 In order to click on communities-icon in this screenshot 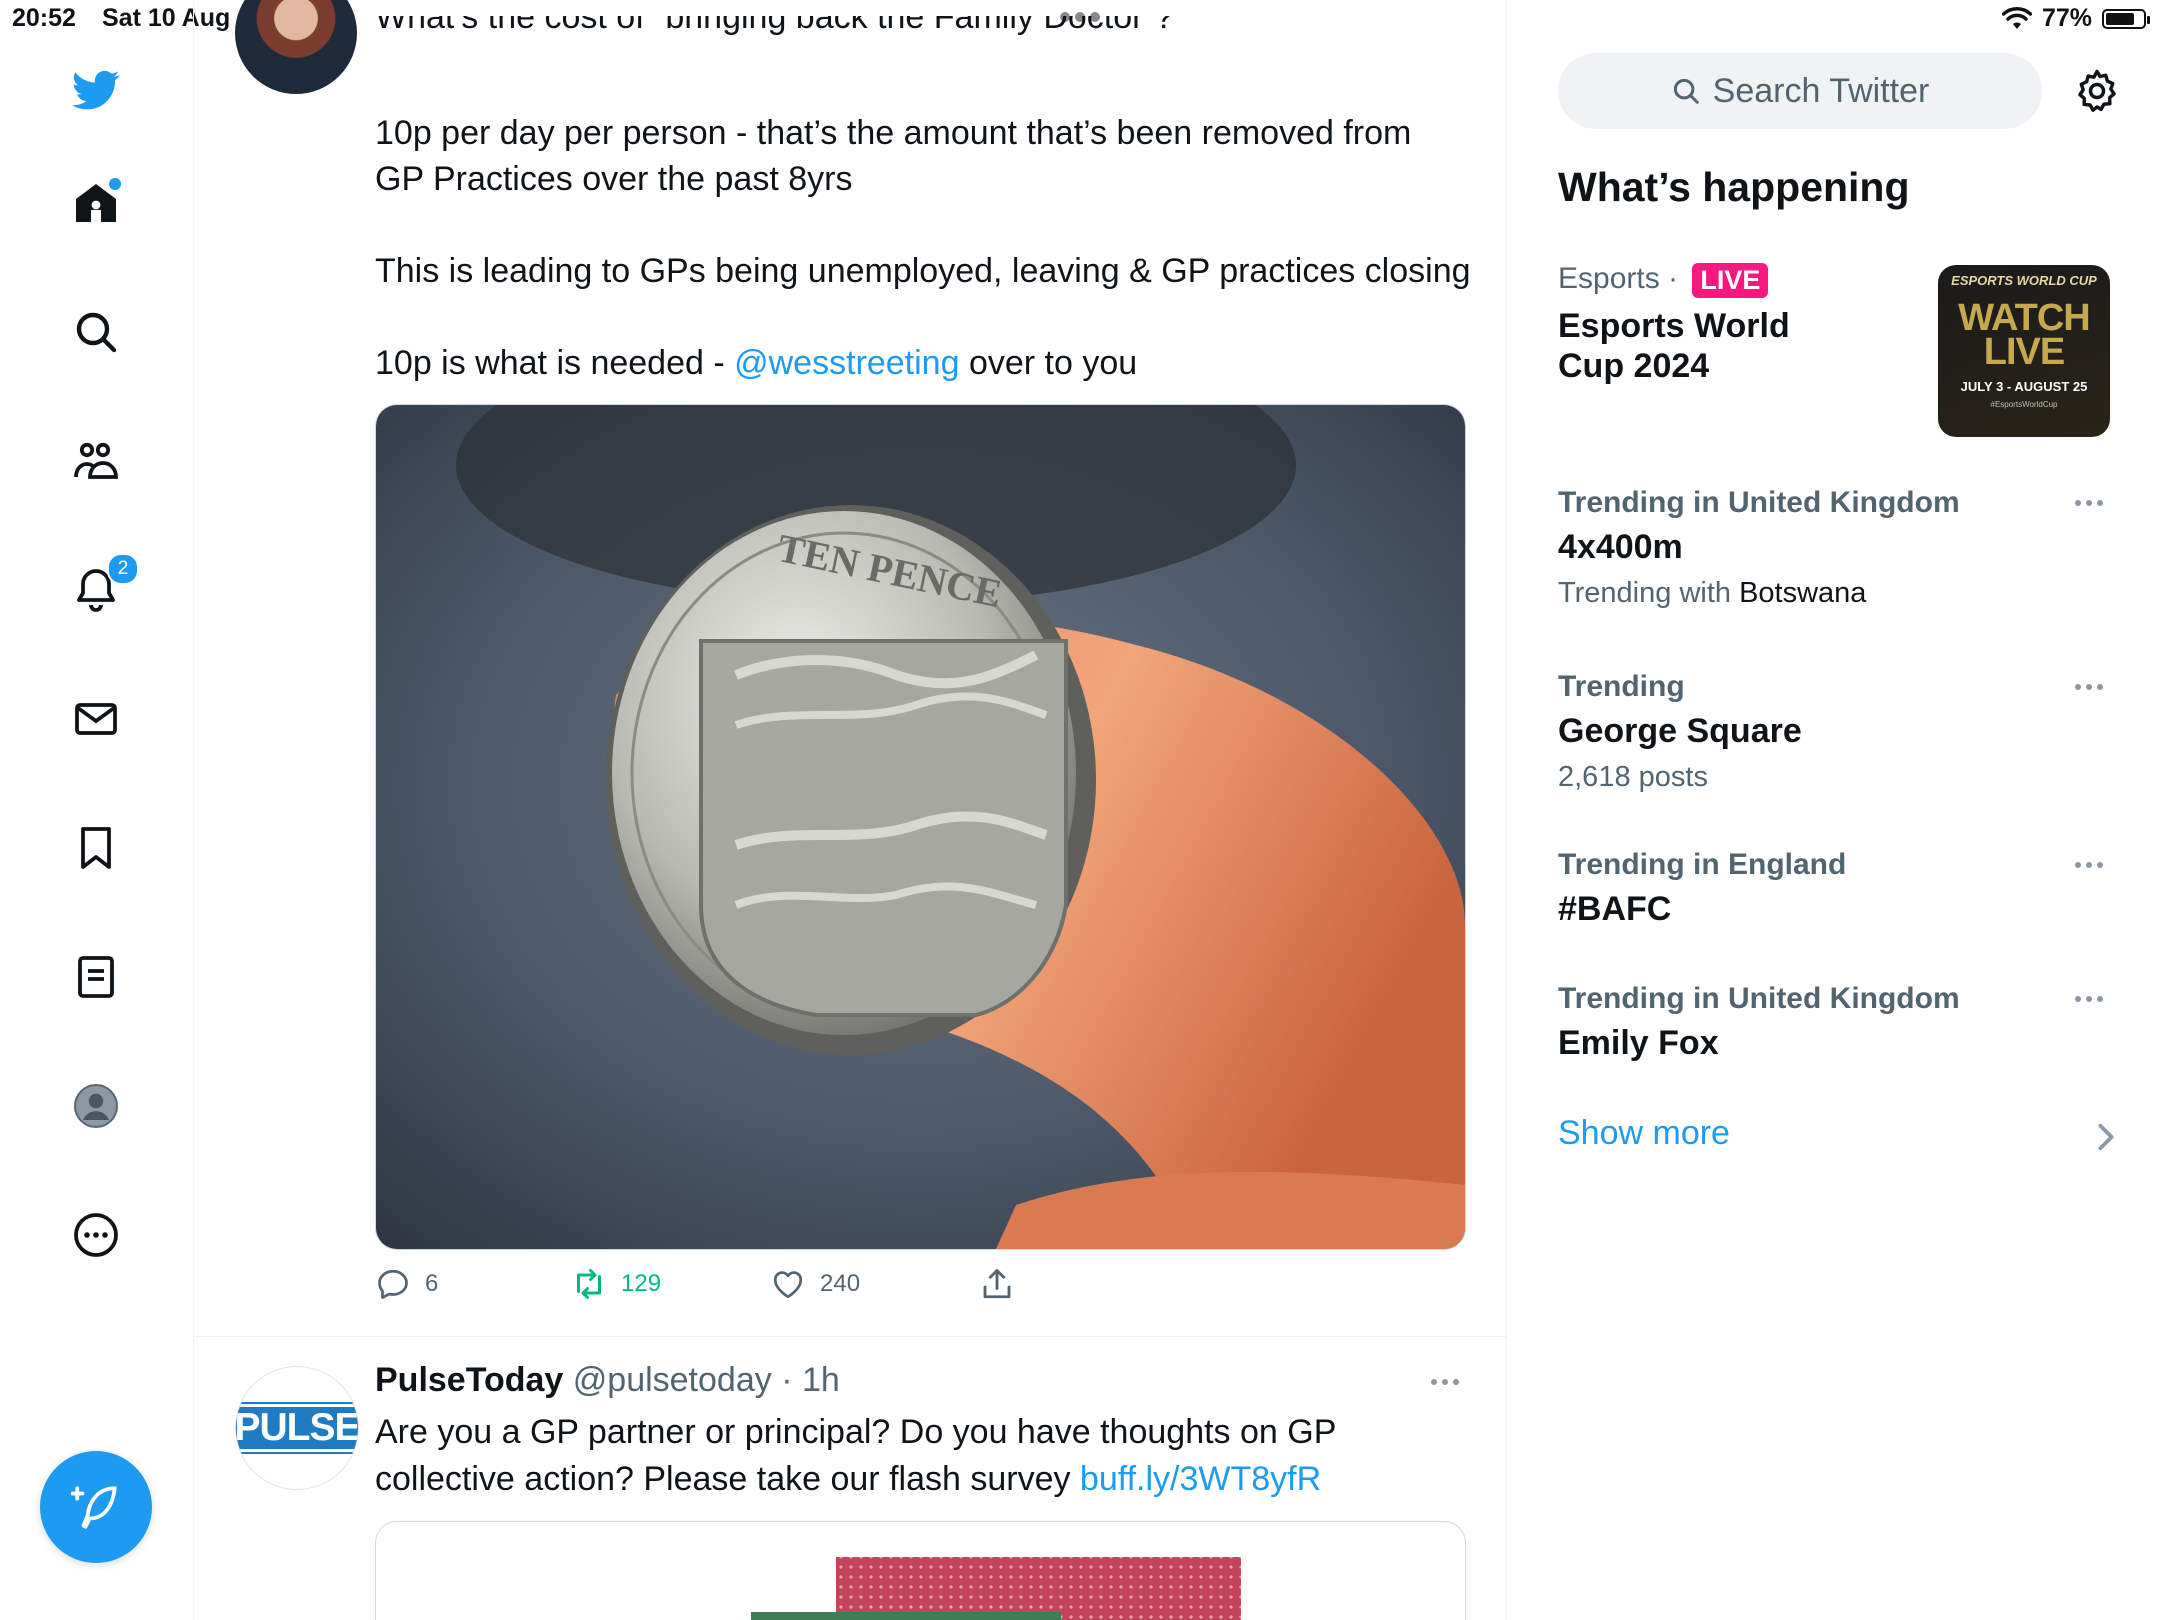, I will do `click(96, 460)`.